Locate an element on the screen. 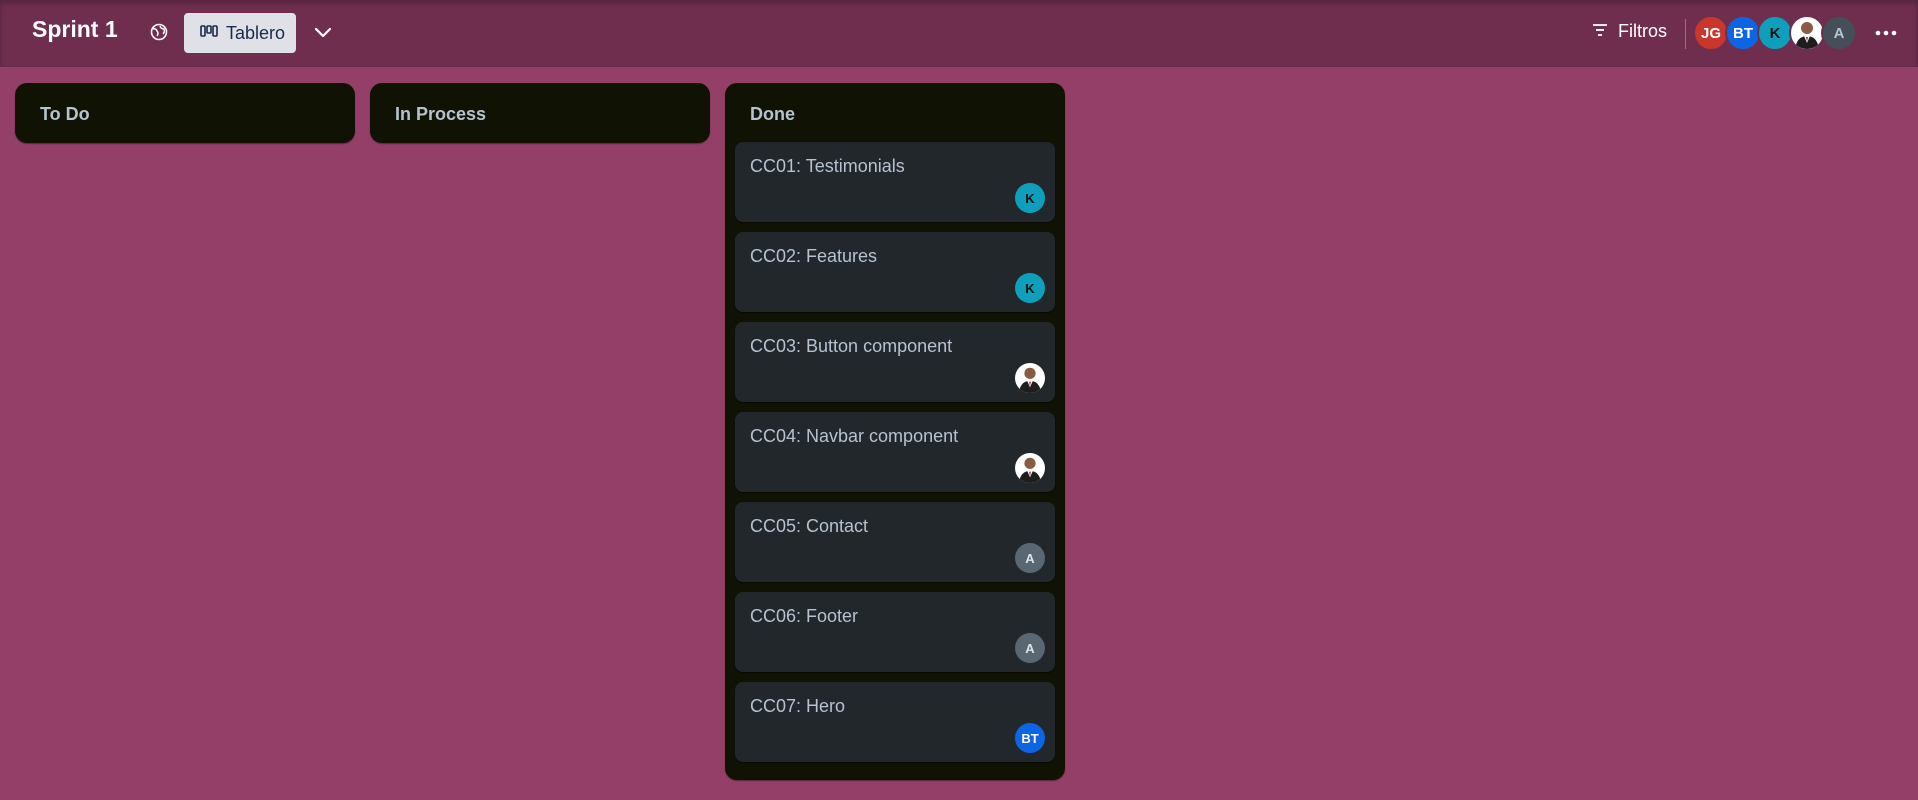 The width and height of the screenshot is (1918, 800). globe-icon is located at coordinates (159, 32).